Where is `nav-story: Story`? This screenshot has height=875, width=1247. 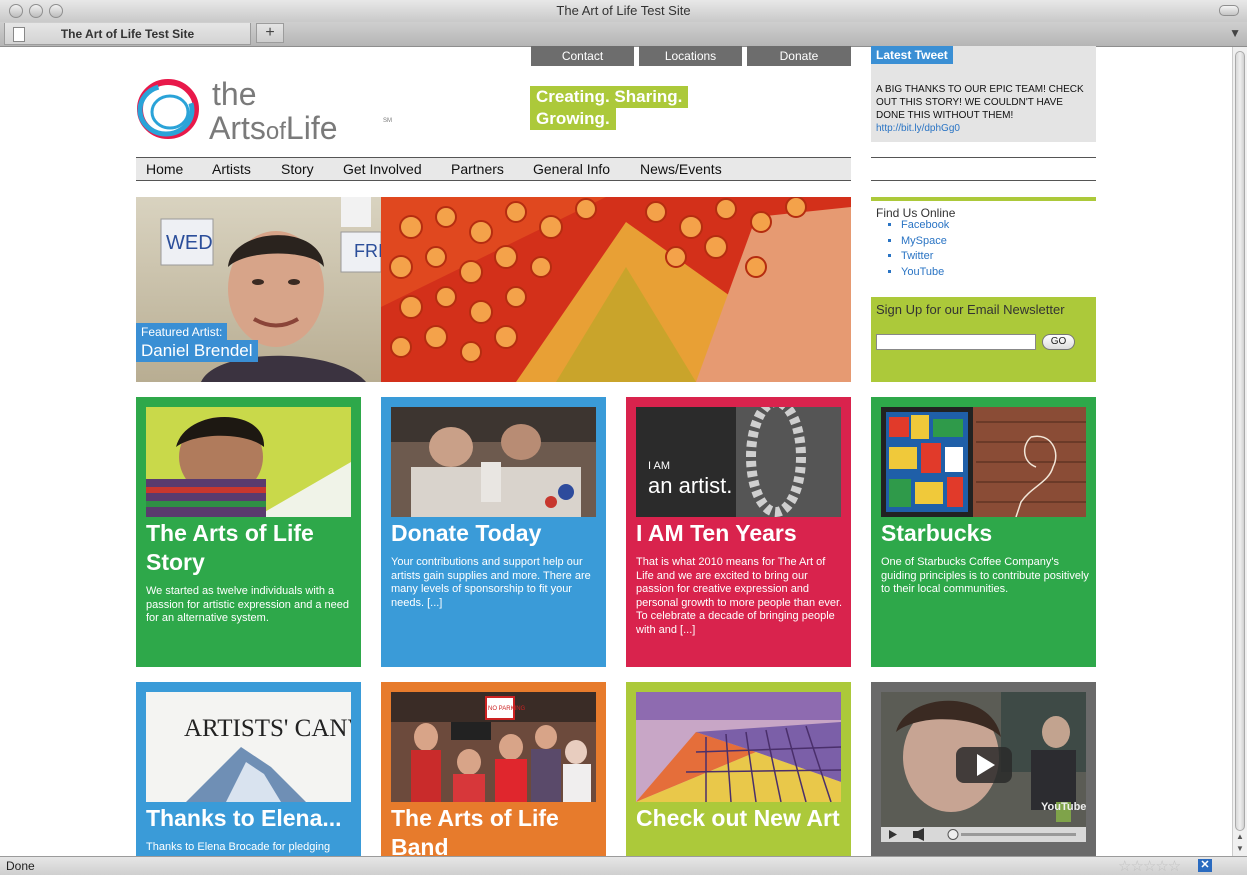 nav-story: Story is located at coordinates (297, 169).